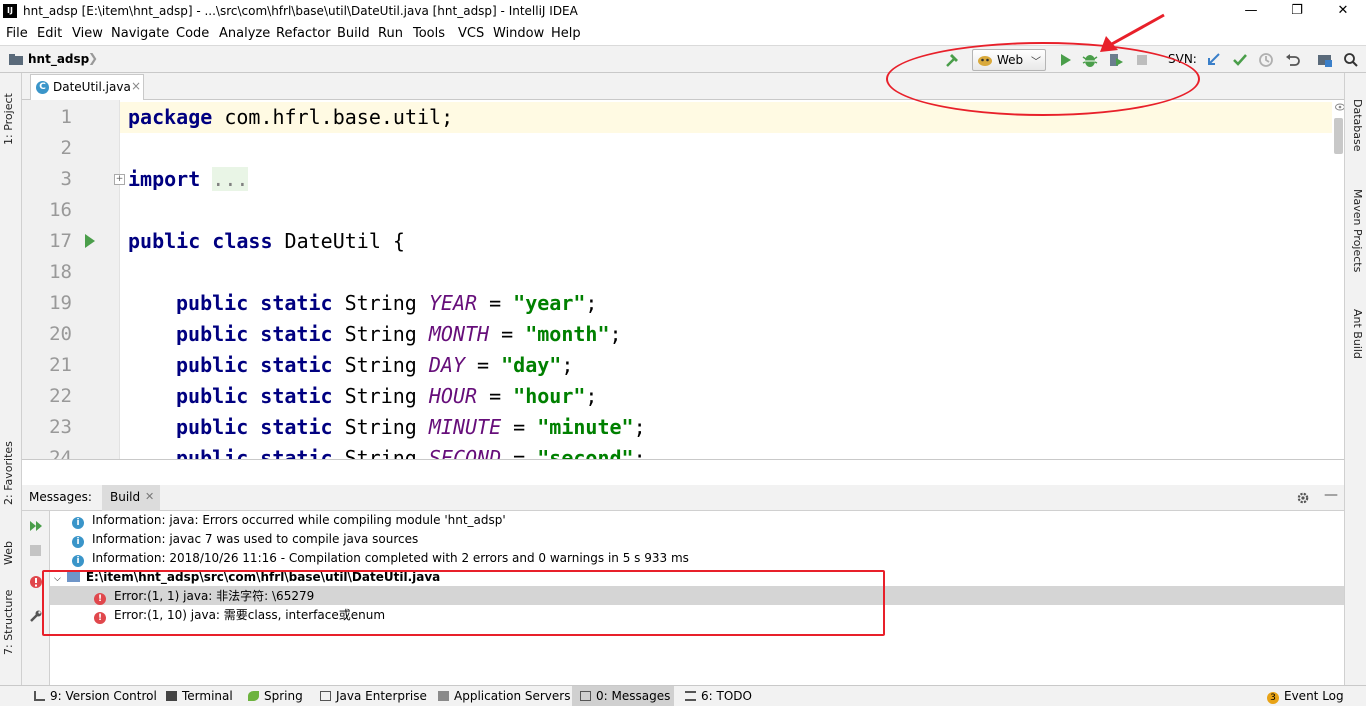 The width and height of the screenshot is (1366, 706). What do you see at coordinates (303, 33) in the screenshot?
I see `menu-refactor: Refactor` at bounding box center [303, 33].